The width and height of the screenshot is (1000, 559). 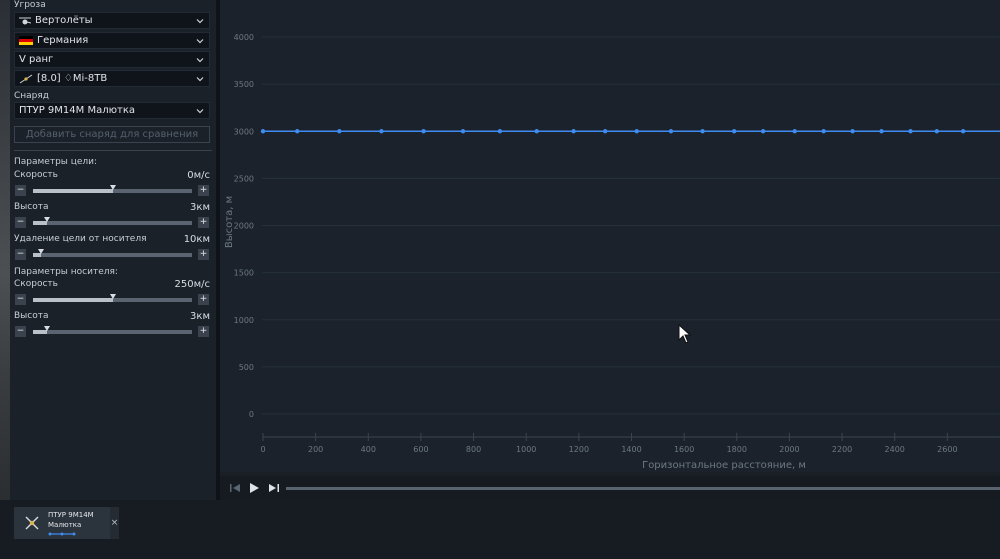 I want to click on target-params-label: Параметры цели:, so click(x=56, y=162).